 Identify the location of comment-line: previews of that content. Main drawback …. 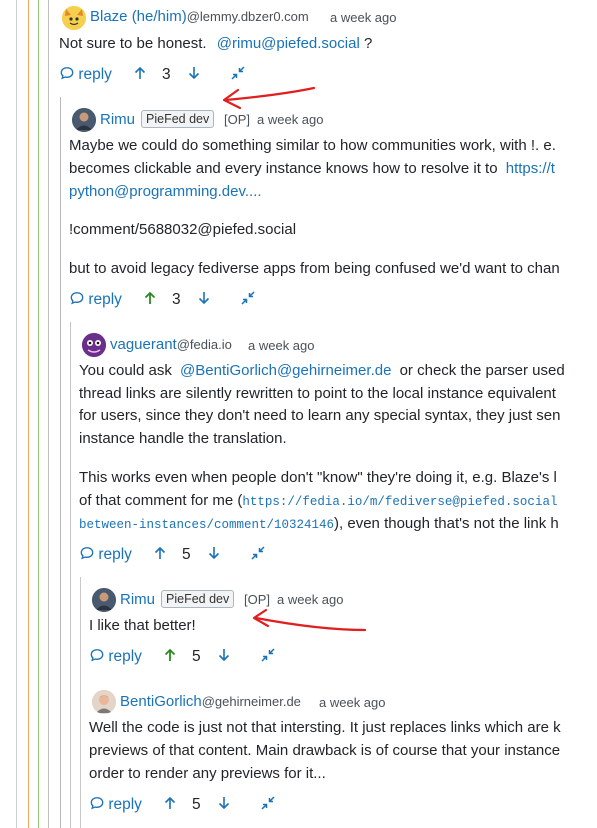
(325, 750).